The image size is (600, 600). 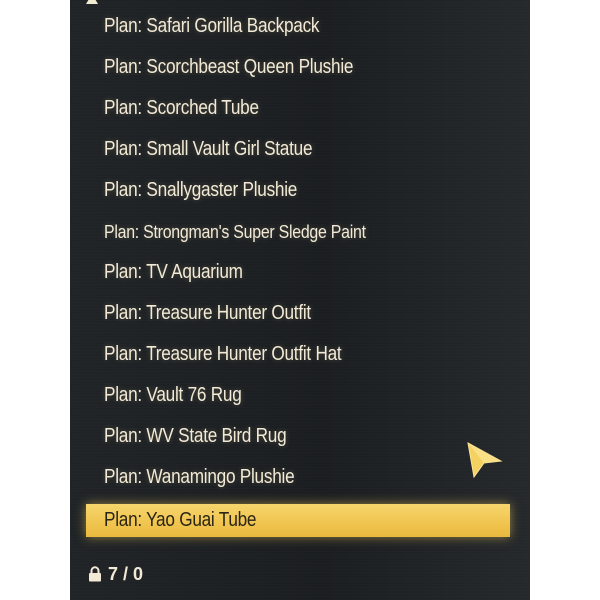 I want to click on list-item: Plan: Wanamingo Plushie, so click(x=298, y=477).